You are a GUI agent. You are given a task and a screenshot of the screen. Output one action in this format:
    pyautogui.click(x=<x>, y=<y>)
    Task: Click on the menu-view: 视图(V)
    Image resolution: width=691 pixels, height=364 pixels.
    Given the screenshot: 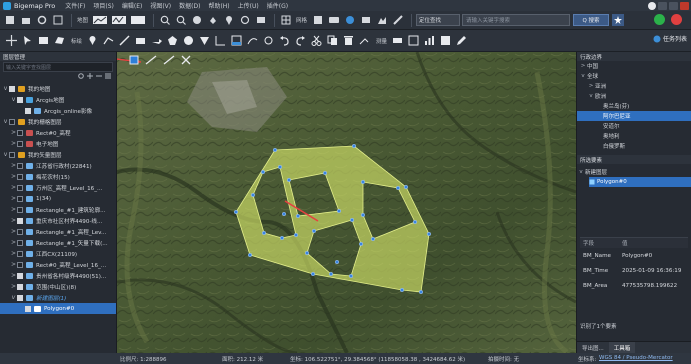 What is the action you would take?
    pyautogui.click(x=160, y=5)
    